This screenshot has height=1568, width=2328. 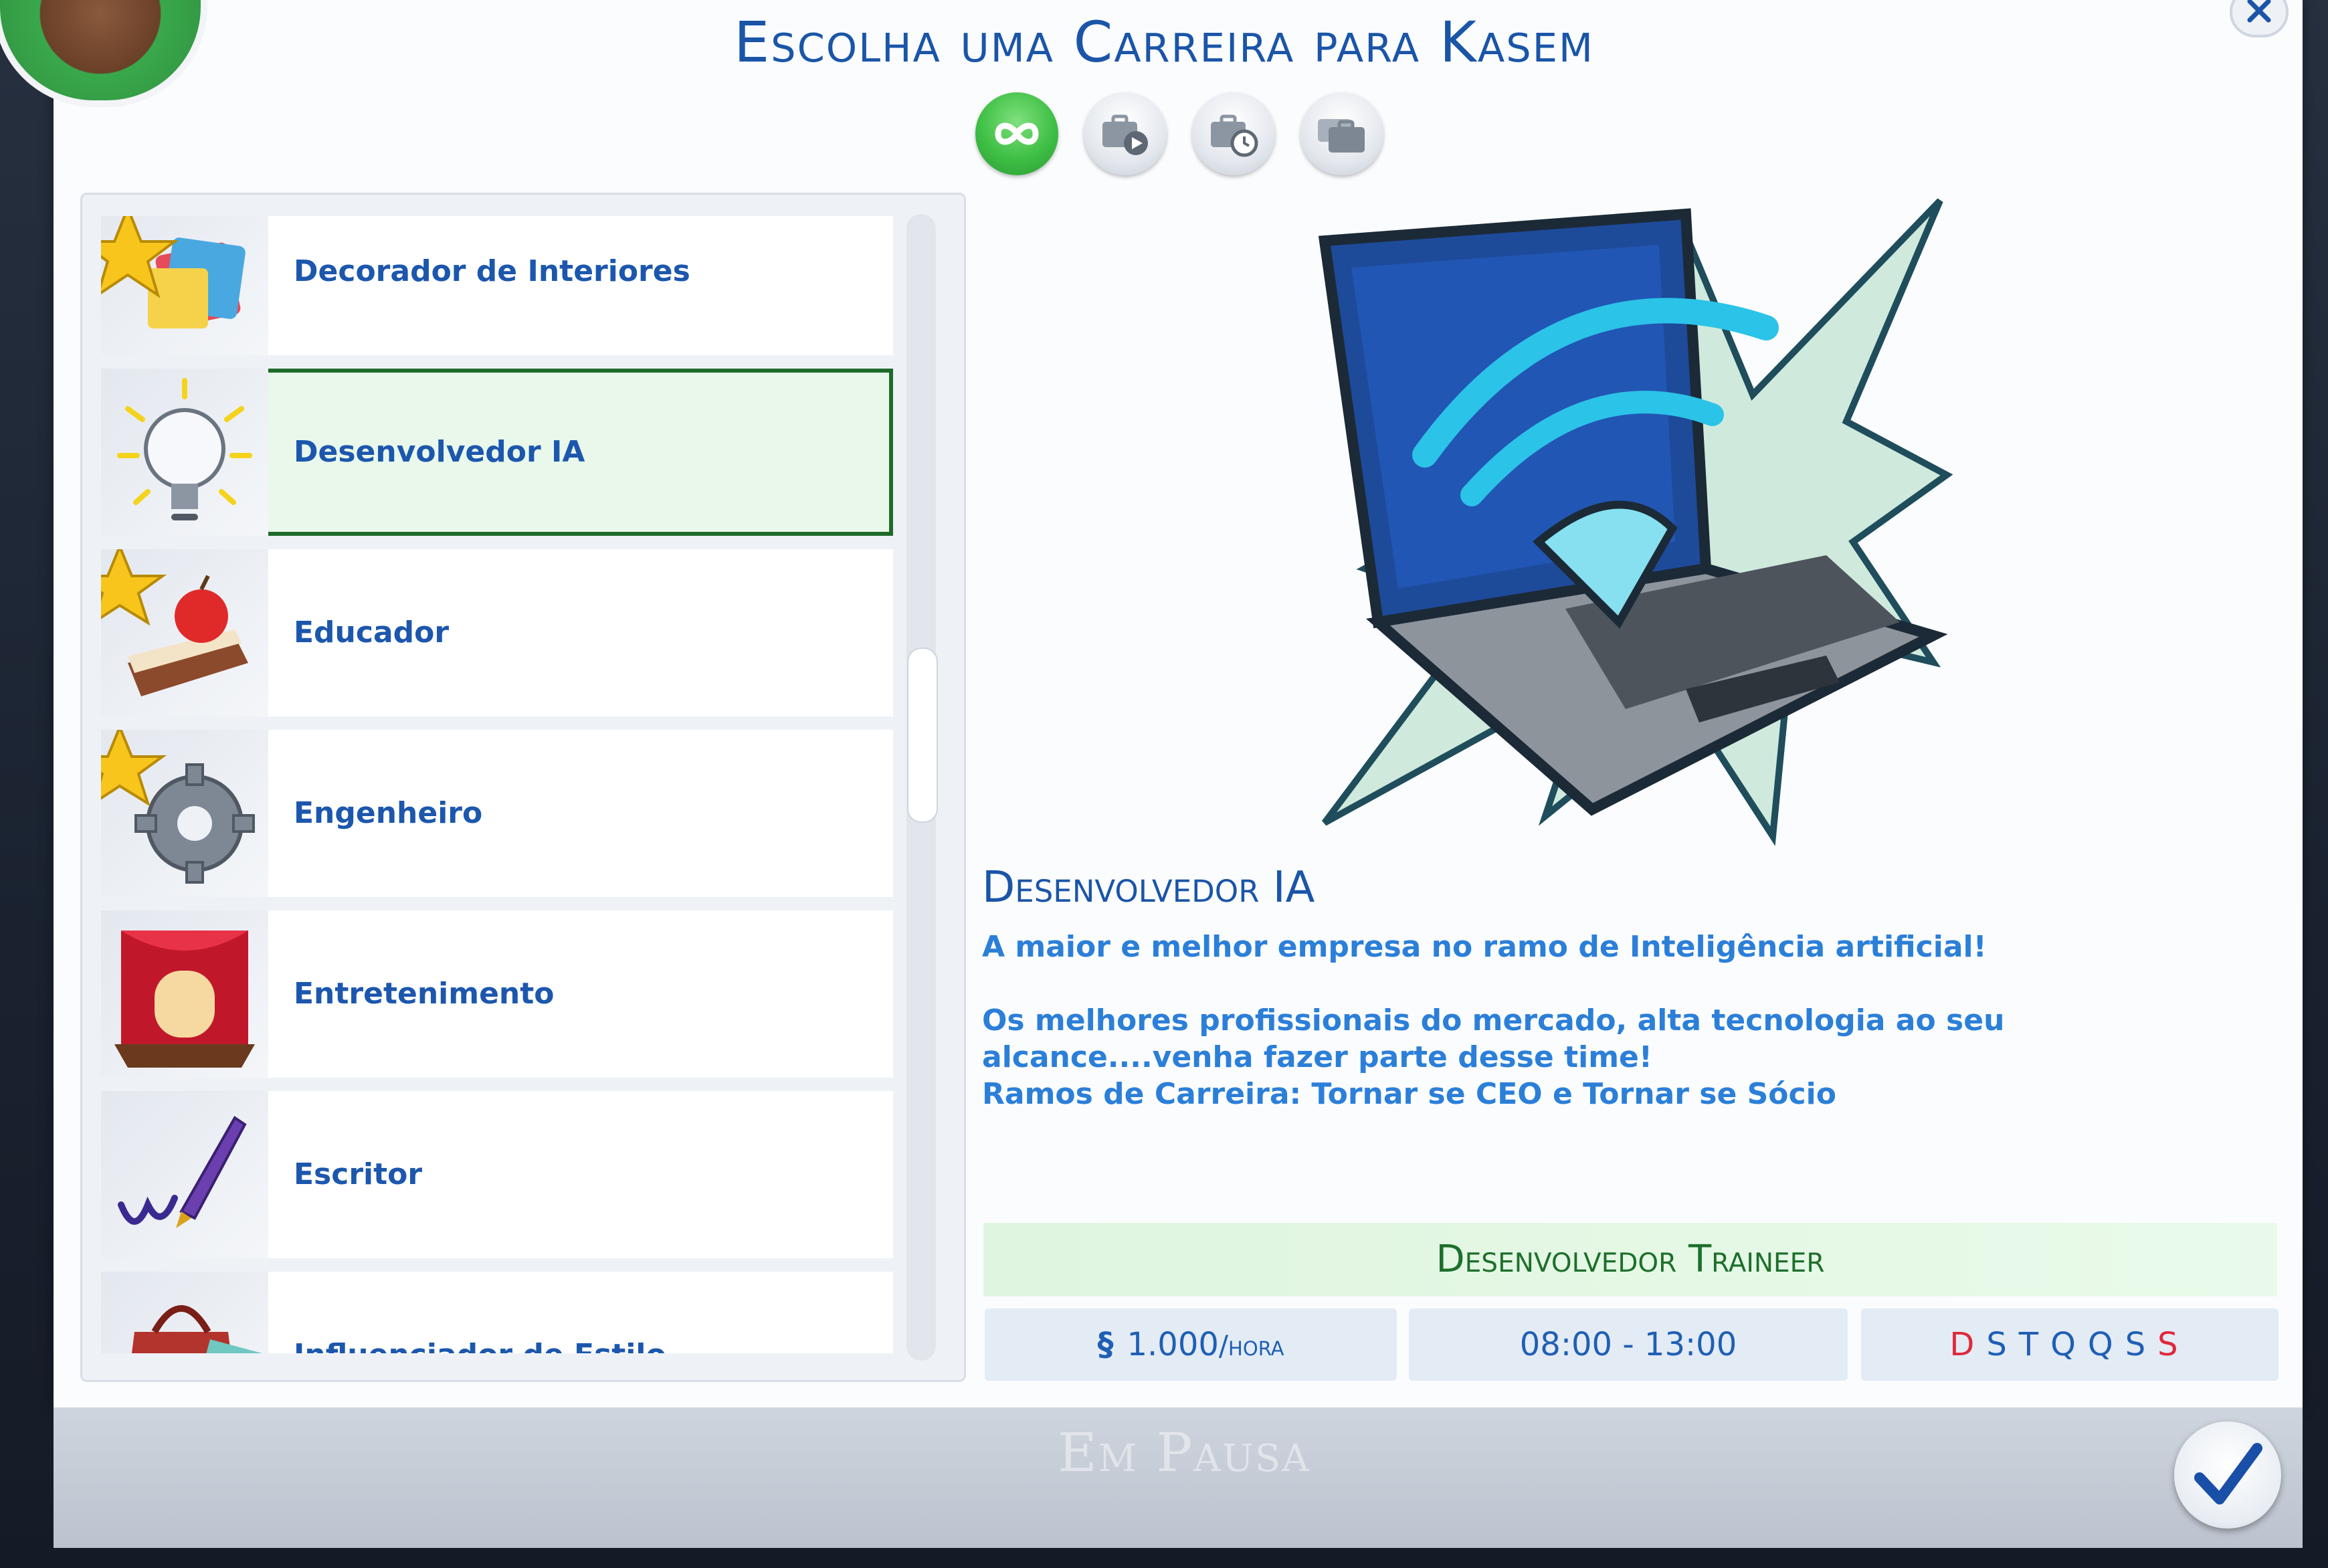 What do you see at coordinates (388, 813) in the screenshot?
I see `career-label: Engenheiro` at bounding box center [388, 813].